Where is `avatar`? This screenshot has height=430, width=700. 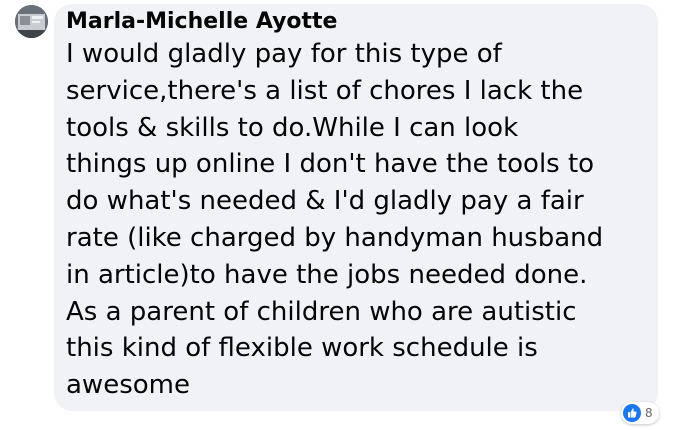
avatar is located at coordinates (31, 21).